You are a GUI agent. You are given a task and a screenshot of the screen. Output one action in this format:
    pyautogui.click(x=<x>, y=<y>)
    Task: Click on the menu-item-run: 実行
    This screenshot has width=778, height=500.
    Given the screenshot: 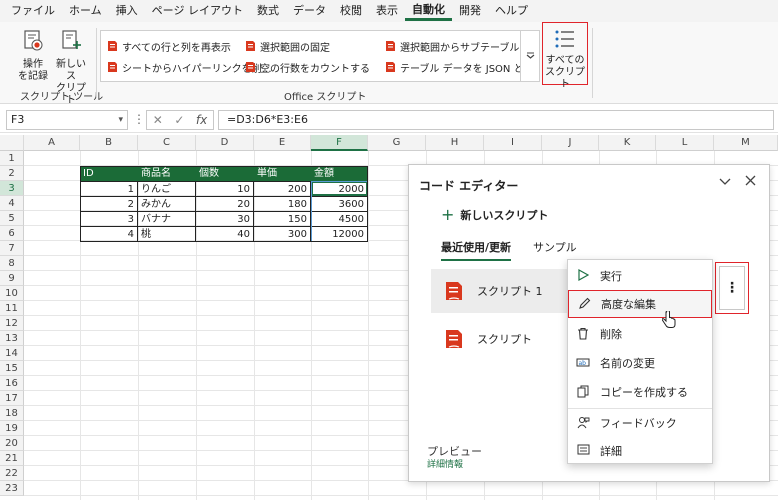 What is the action you would take?
    pyautogui.click(x=640, y=276)
    